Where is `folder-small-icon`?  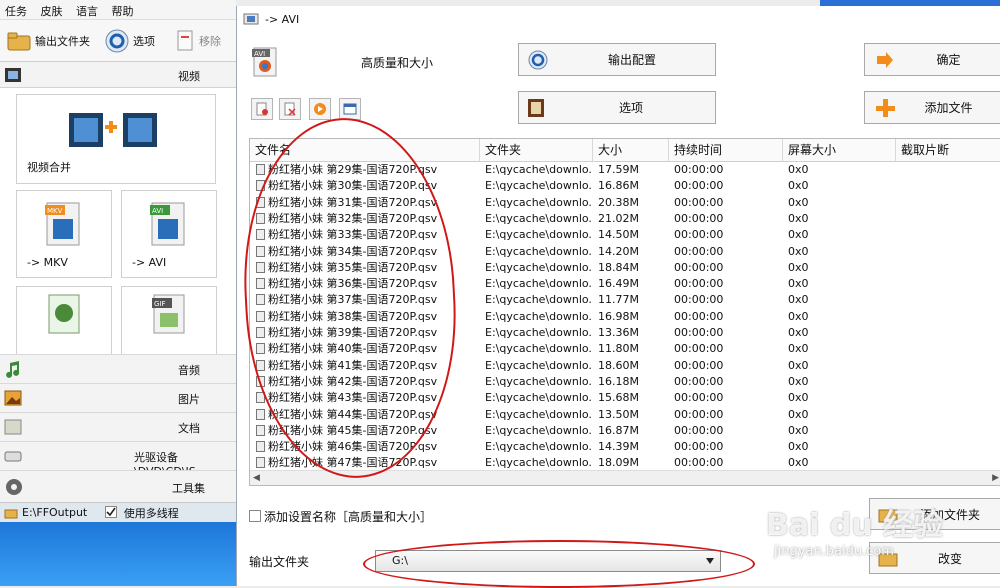
folder-small-icon is located at coordinates (11, 513).